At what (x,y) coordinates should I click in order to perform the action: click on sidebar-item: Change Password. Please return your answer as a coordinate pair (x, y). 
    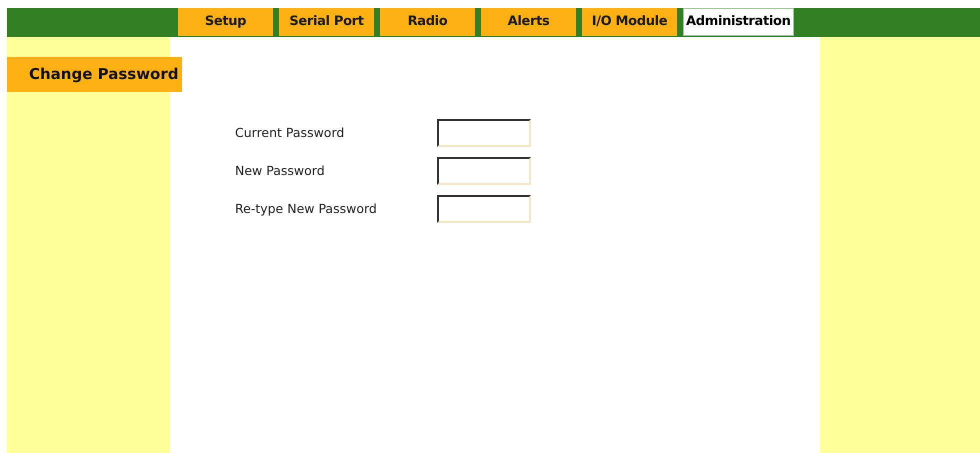
    Looking at the image, I should click on (94, 74).